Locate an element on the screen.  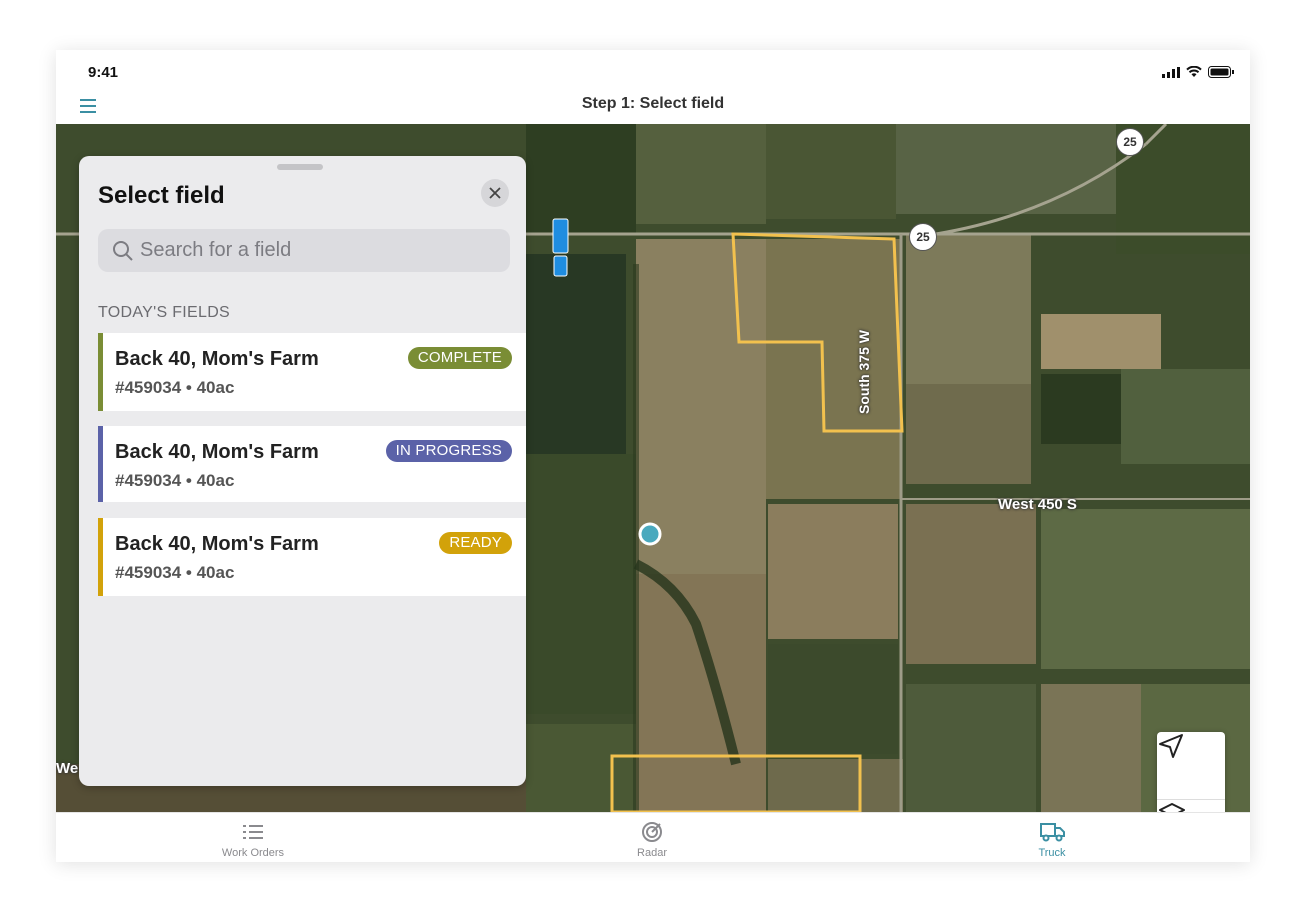
status-icons is located at coordinates (1198, 72).